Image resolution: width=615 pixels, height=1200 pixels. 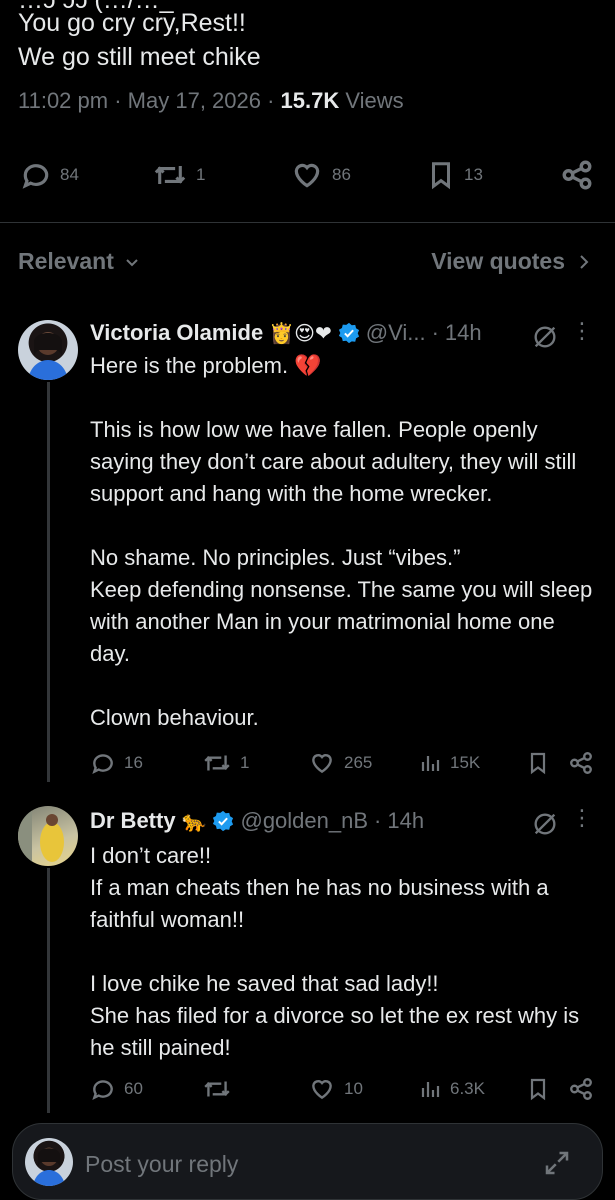 What do you see at coordinates (161, 1164) in the screenshot?
I see `reply-input: Post your reply` at bounding box center [161, 1164].